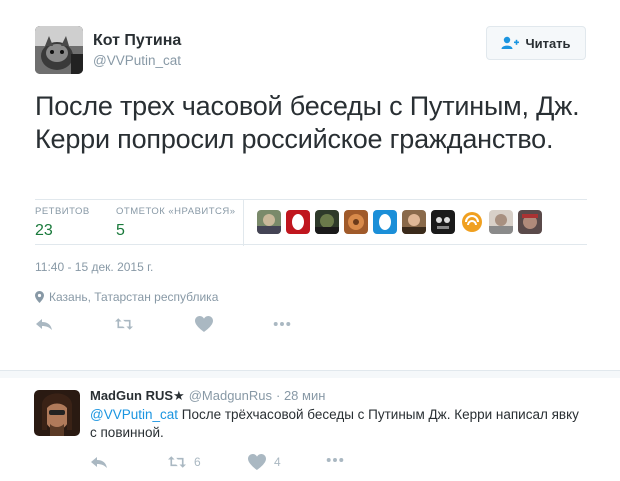 Image resolution: width=620 pixels, height=481 pixels. What do you see at coordinates (137, 60) in the screenshot?
I see `author-handle: @VVPutin_cat` at bounding box center [137, 60].